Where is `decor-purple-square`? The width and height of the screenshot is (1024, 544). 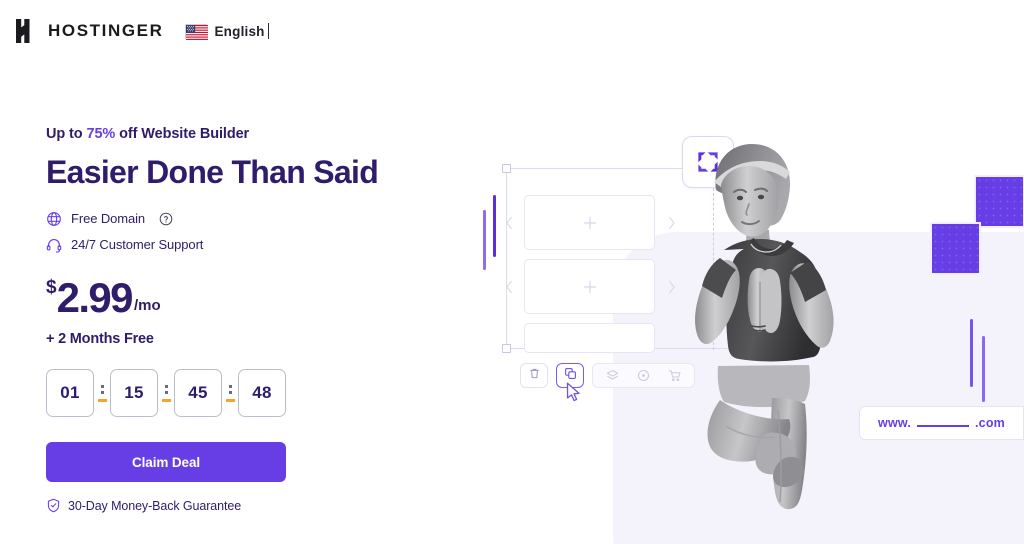
decor-purple-square is located at coordinates (999, 201).